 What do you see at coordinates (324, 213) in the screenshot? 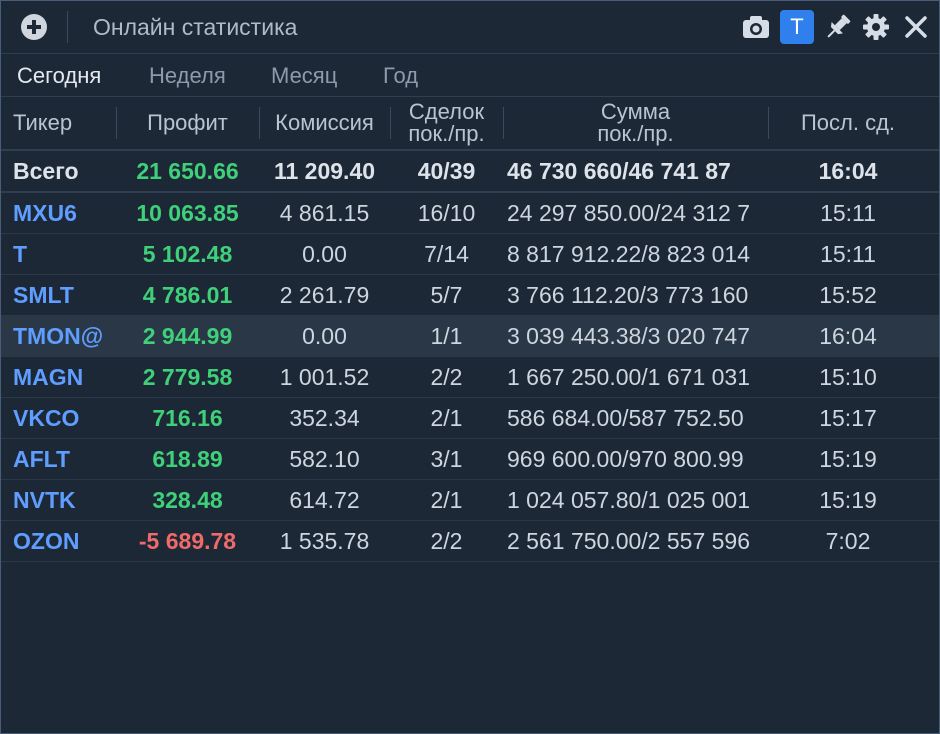
I see `commission-cell: 4 861.15` at bounding box center [324, 213].